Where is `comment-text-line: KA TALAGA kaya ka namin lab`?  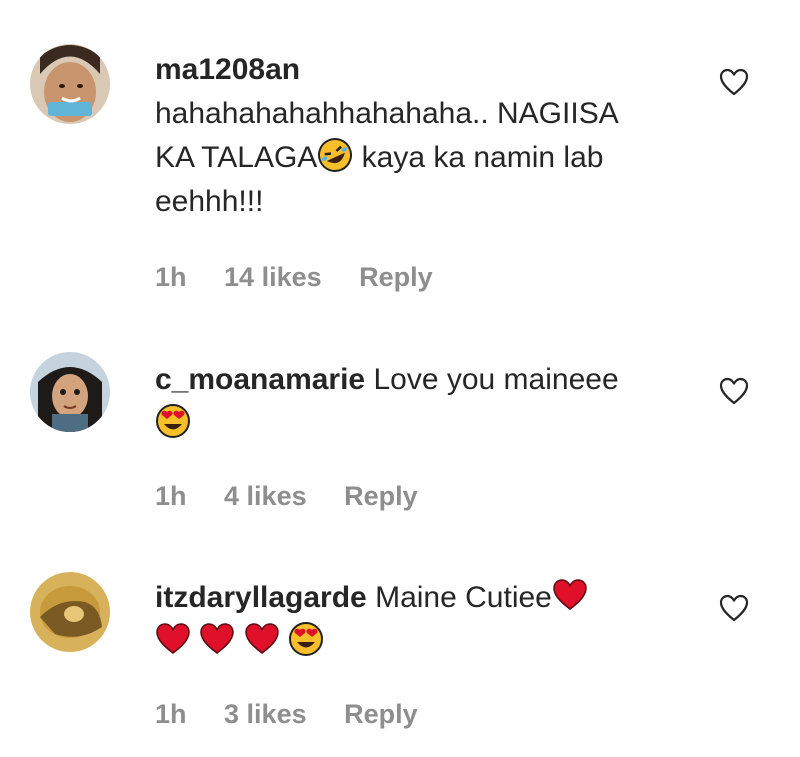 comment-text-line: KA TALAGA kaya ka namin lab is located at coordinates (415, 158).